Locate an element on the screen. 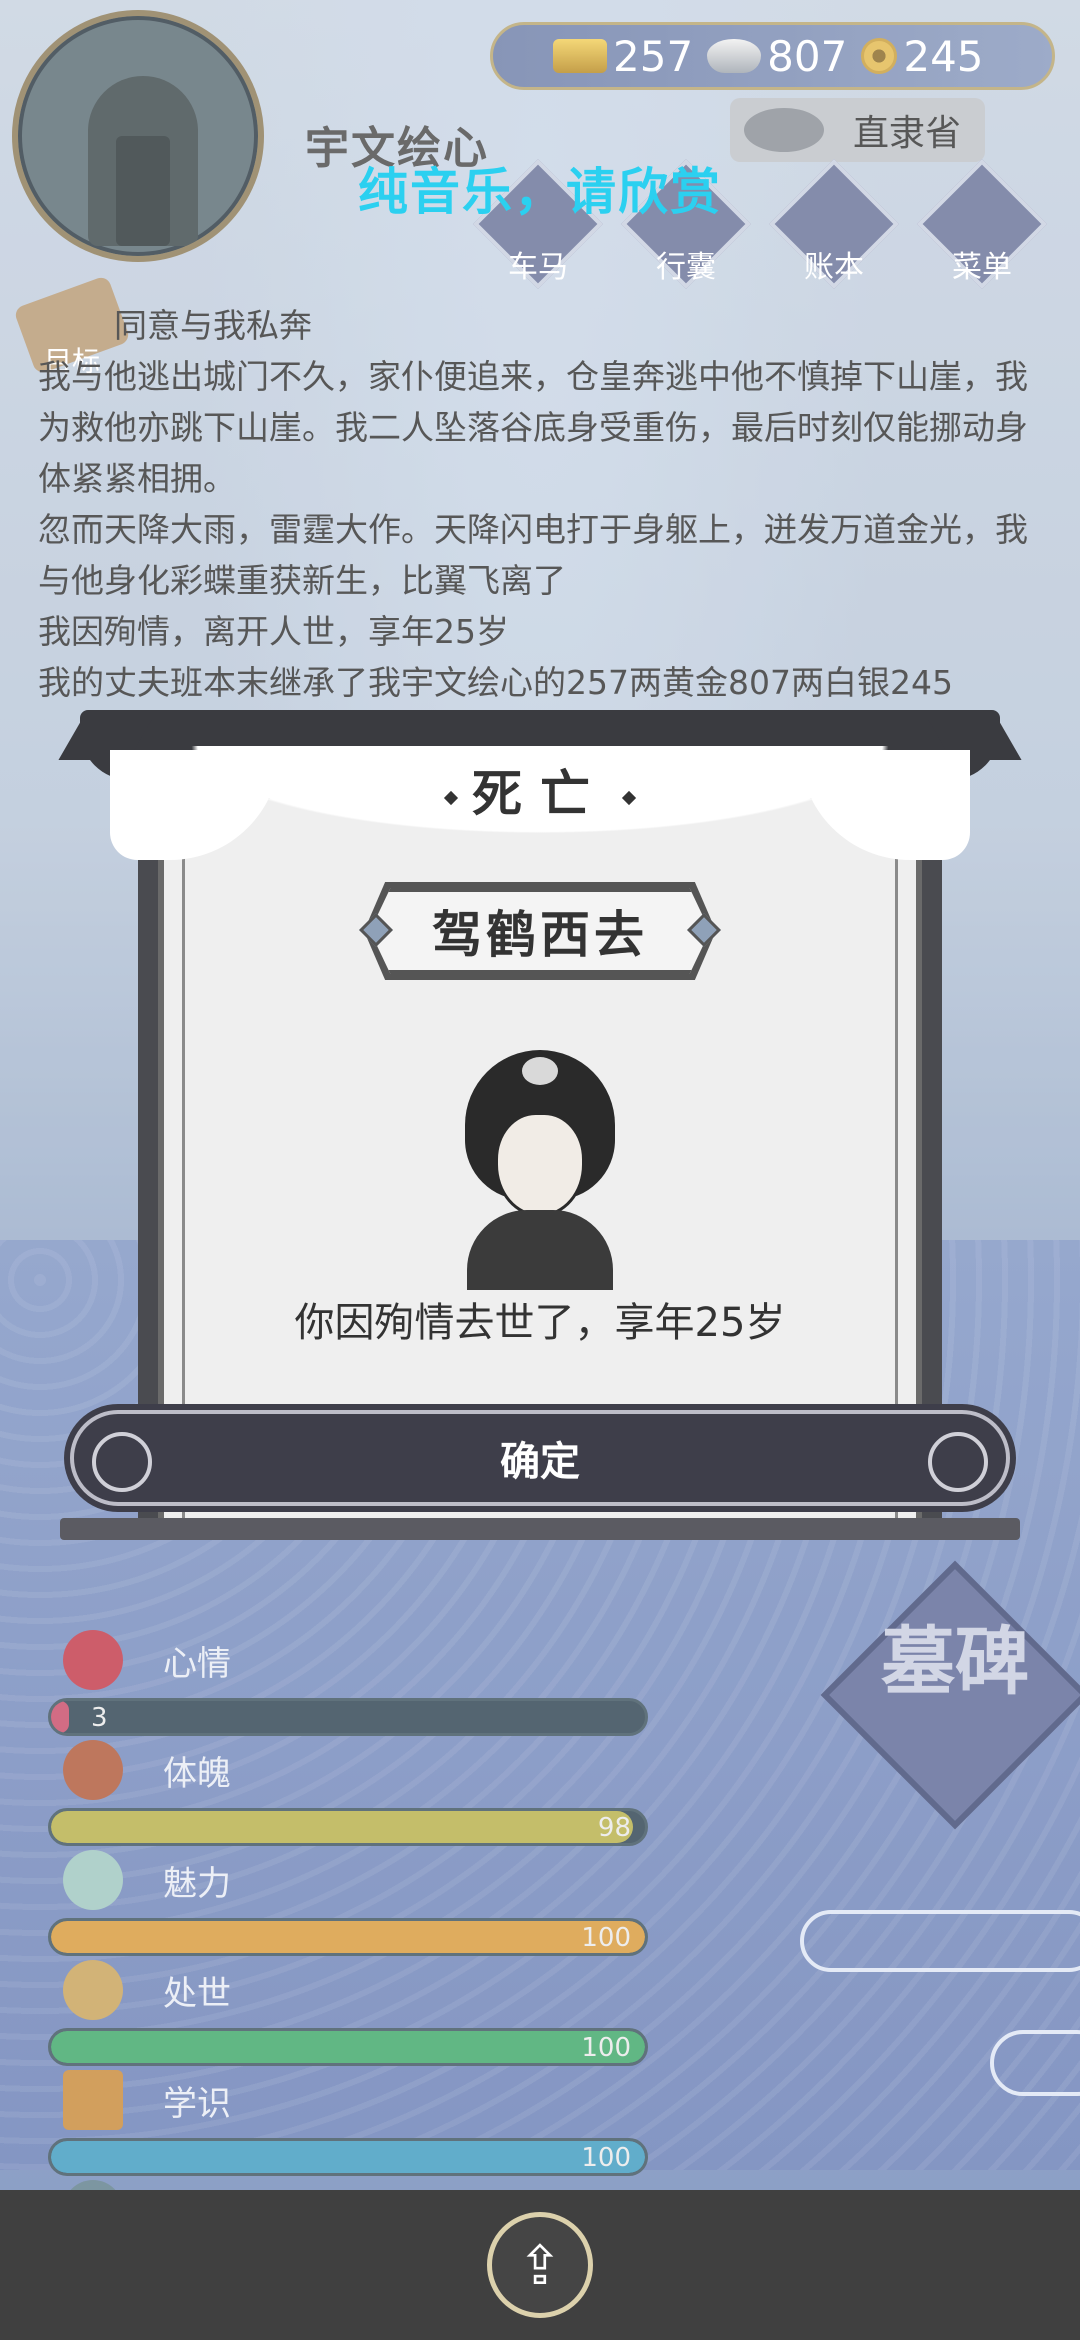 This screenshot has width=1080, height=2340. character-portrait is located at coordinates (540, 1170).